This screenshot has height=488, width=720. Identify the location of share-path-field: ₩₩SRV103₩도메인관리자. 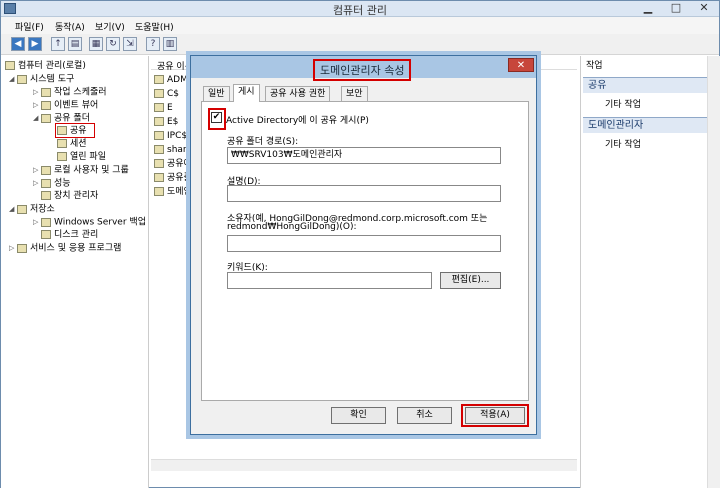
(364, 155).